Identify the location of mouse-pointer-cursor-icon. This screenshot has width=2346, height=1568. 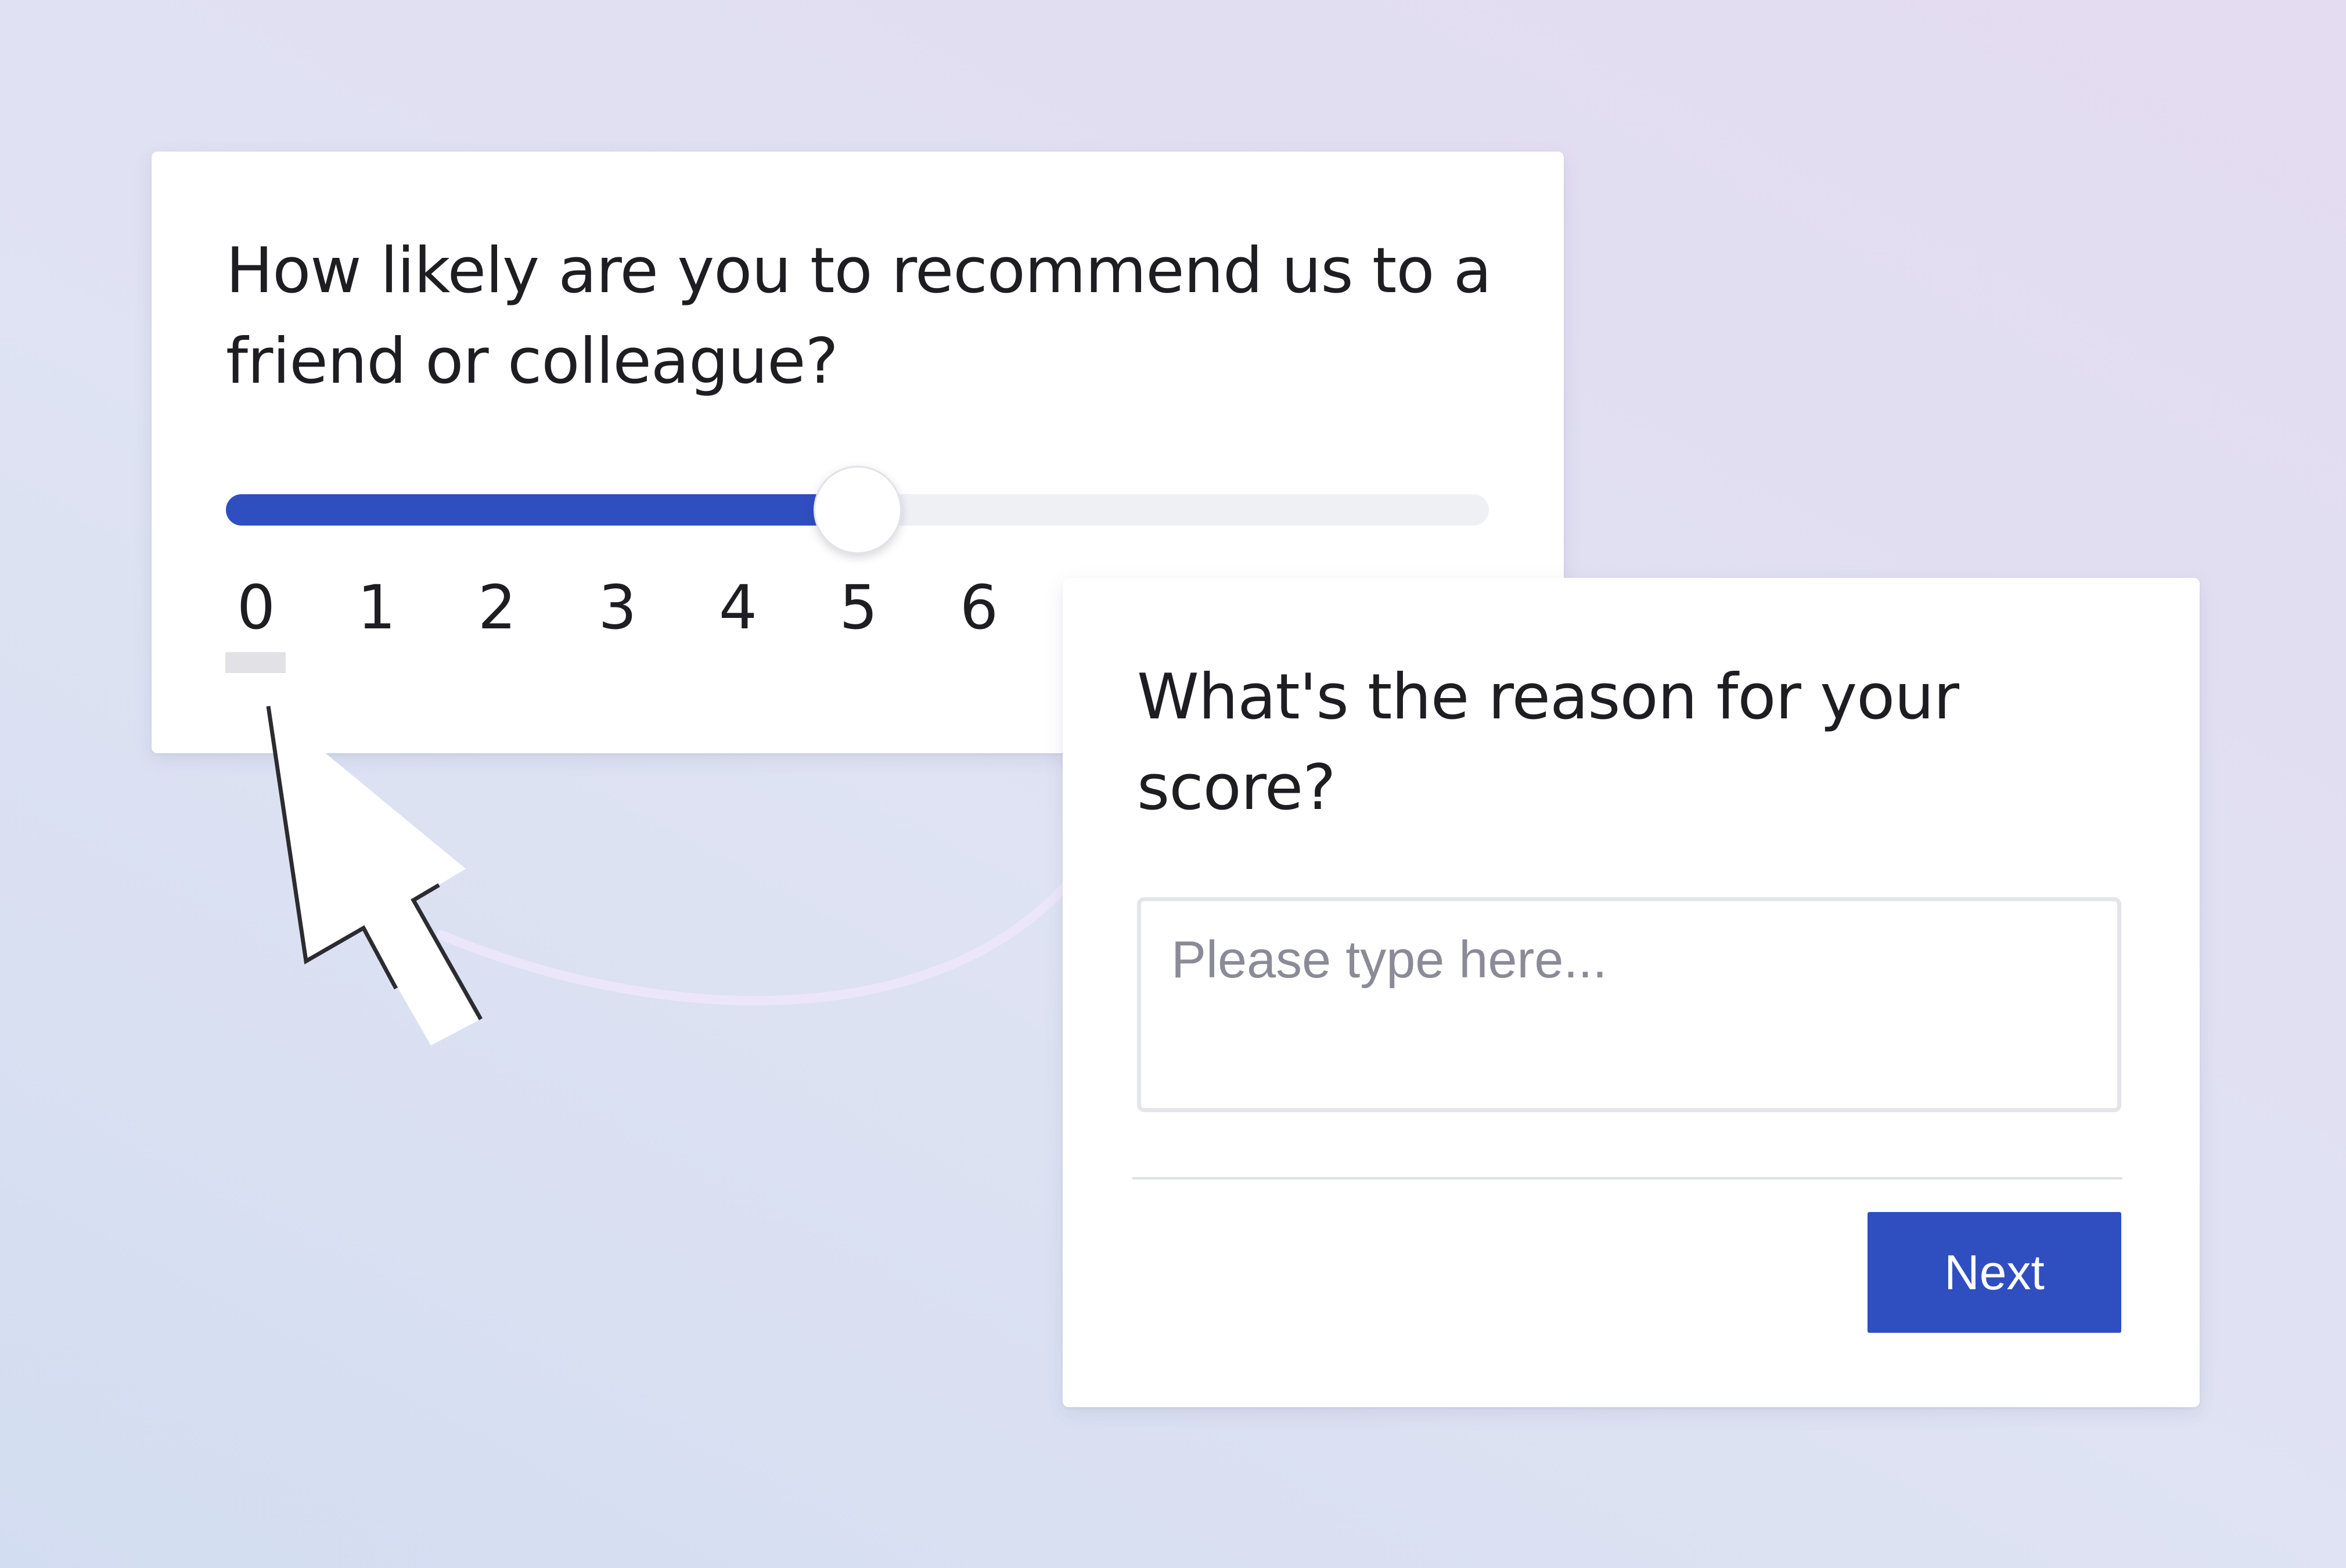
(374, 875).